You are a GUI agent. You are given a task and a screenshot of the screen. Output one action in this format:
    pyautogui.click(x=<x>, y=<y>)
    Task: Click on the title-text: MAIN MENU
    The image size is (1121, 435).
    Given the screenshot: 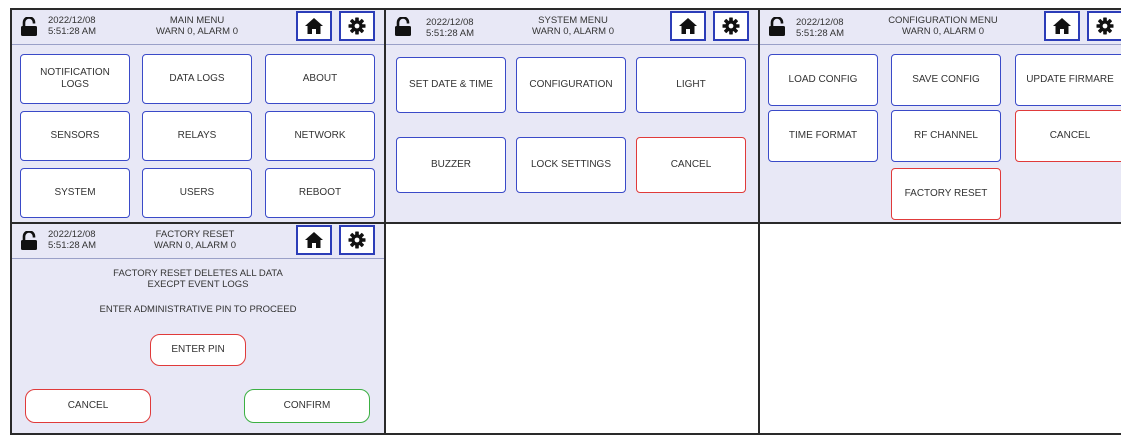 What is the action you would take?
    pyautogui.click(x=197, y=20)
    